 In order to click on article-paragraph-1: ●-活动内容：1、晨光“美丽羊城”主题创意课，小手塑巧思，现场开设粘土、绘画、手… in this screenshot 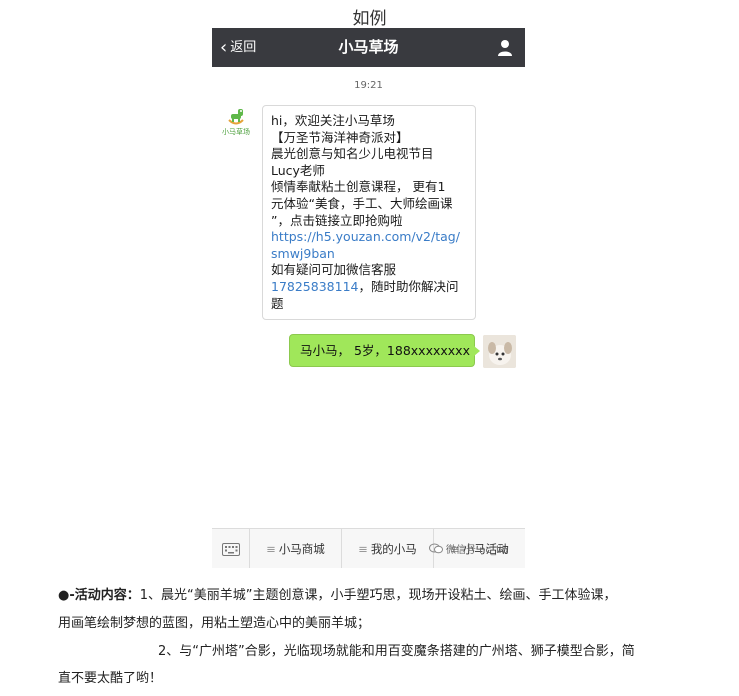, I will do `click(388, 593)`.